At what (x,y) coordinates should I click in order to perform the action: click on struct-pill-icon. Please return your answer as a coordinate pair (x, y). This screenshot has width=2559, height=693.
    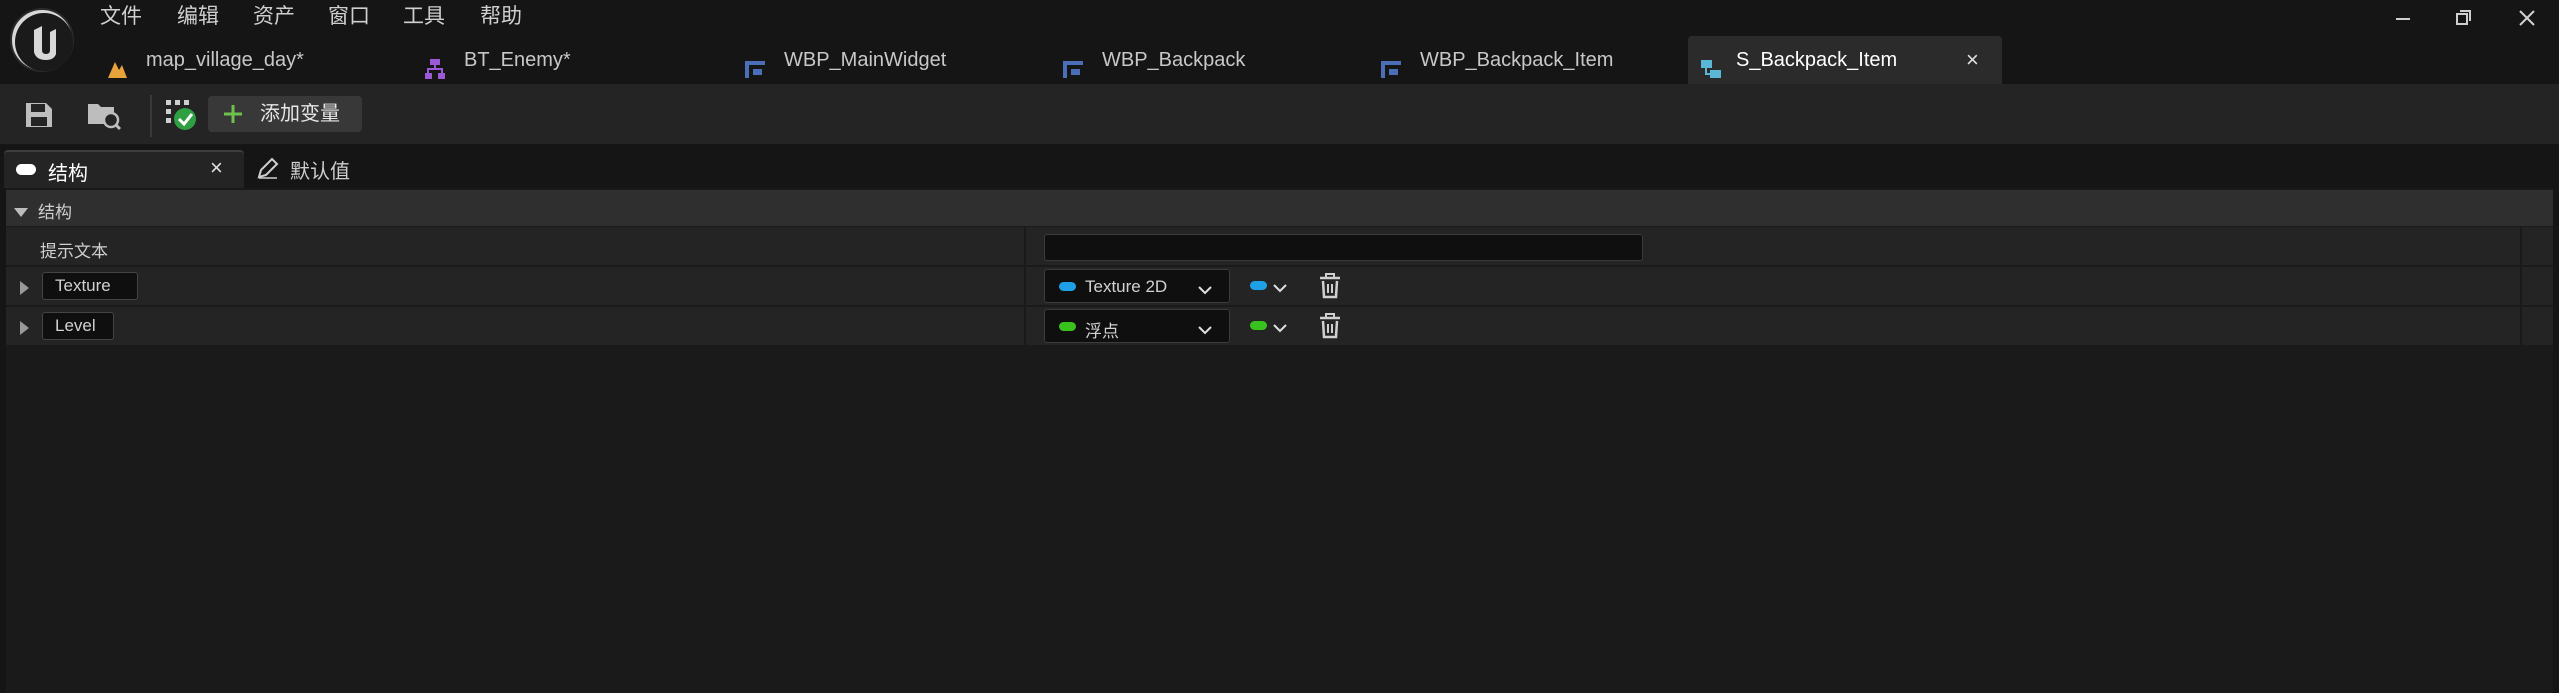
    Looking at the image, I should click on (26, 169).